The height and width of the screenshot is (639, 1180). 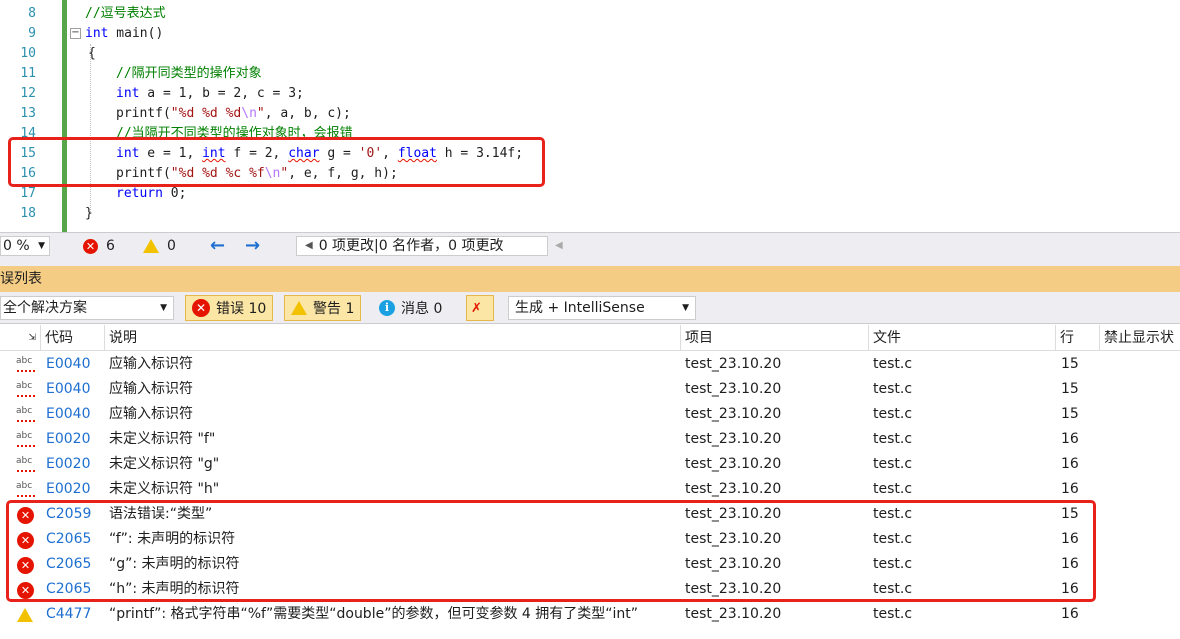 I want to click on errors-filter-button: ✕ 错误 10, so click(x=229, y=308).